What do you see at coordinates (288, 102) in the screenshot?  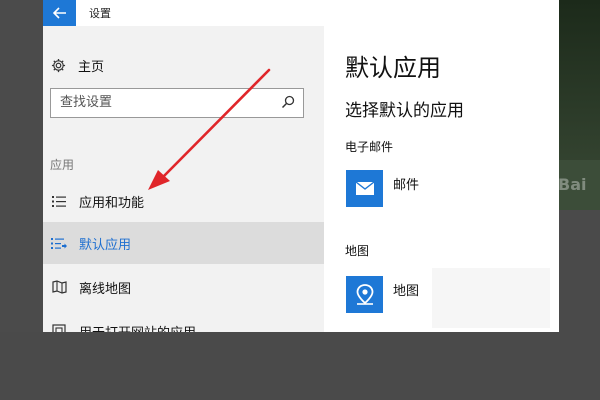 I see `search-icon` at bounding box center [288, 102].